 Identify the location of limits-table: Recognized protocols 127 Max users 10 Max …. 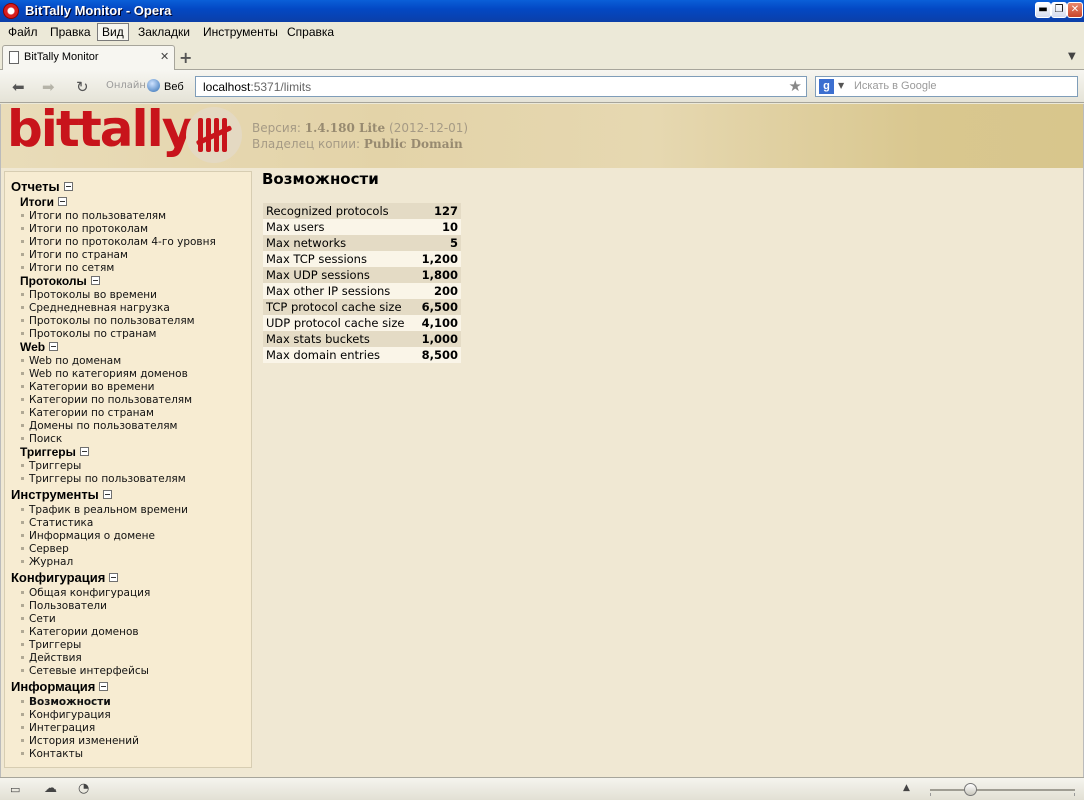
(362, 283).